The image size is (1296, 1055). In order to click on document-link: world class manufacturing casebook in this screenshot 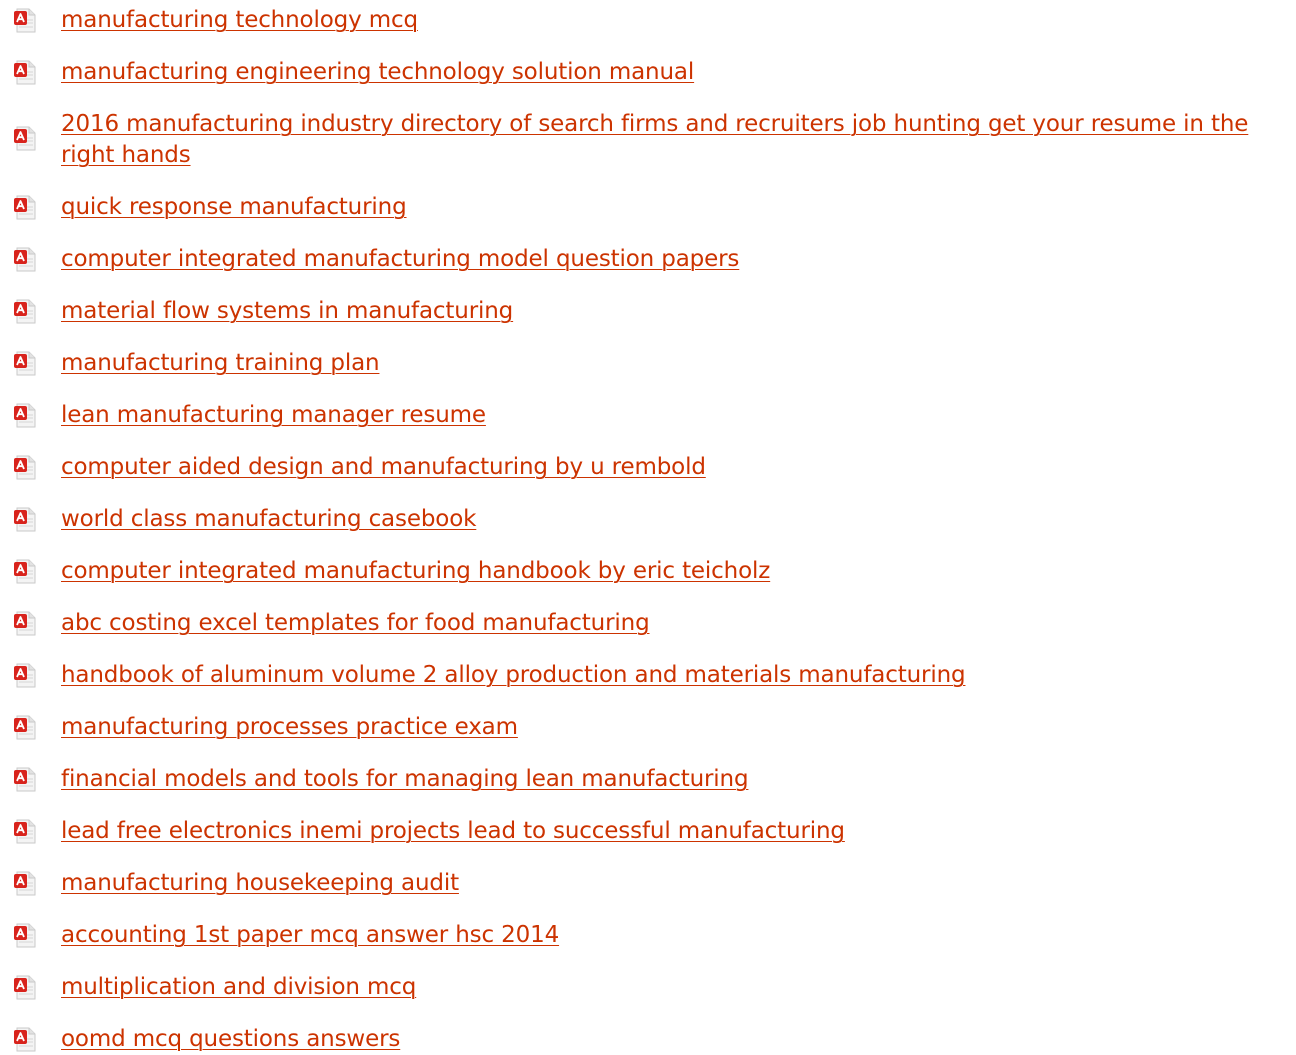, I will do `click(678, 519)`.